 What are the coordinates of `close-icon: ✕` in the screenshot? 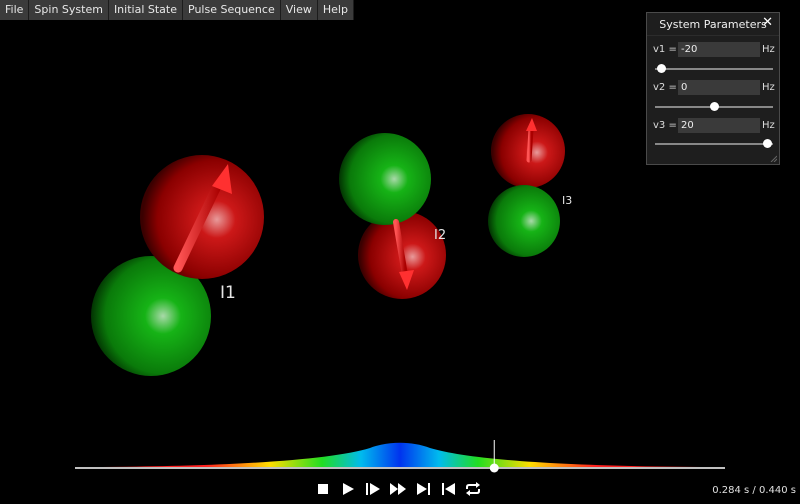 It's located at (767, 22).